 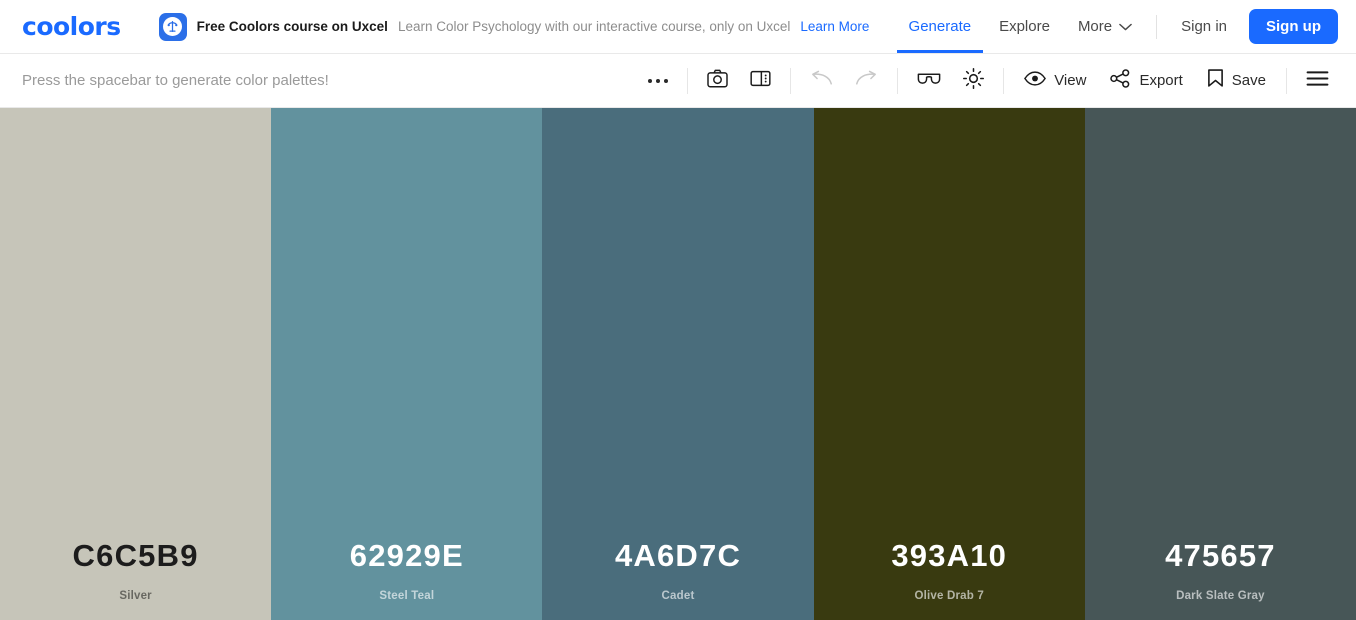 I want to click on layout-button, so click(x=760, y=81).